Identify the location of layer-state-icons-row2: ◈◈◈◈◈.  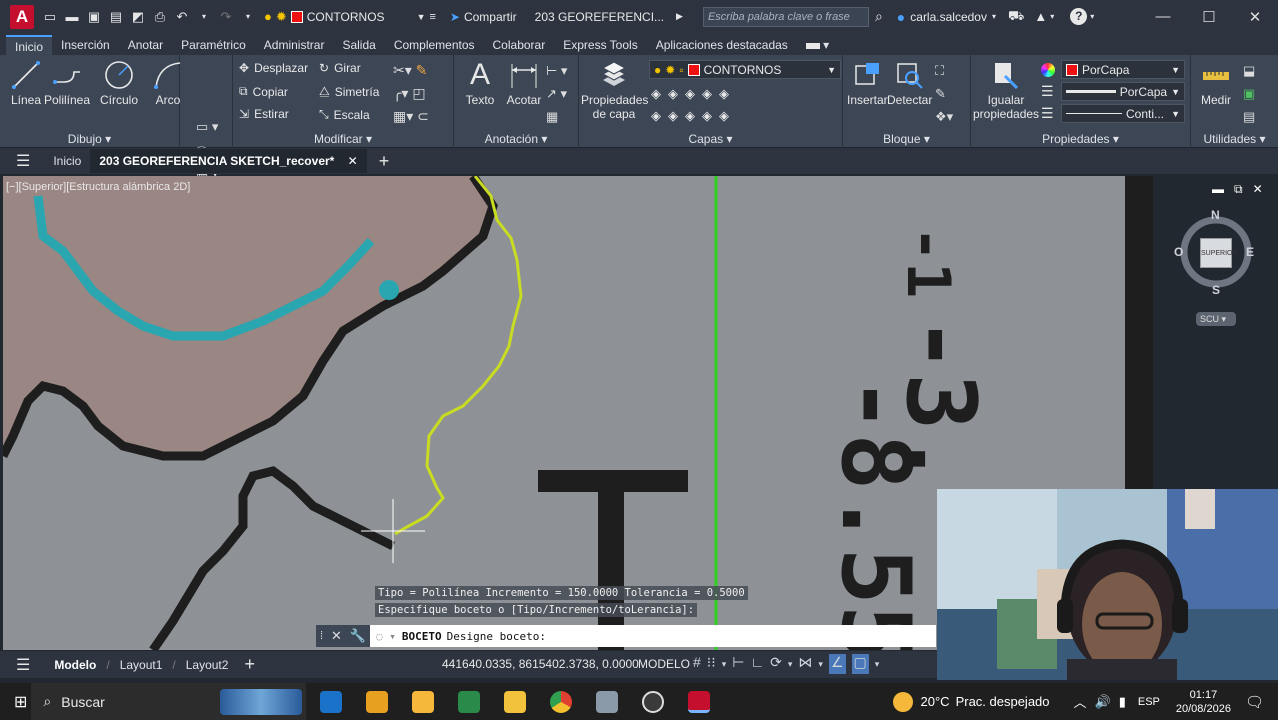
(693, 116).